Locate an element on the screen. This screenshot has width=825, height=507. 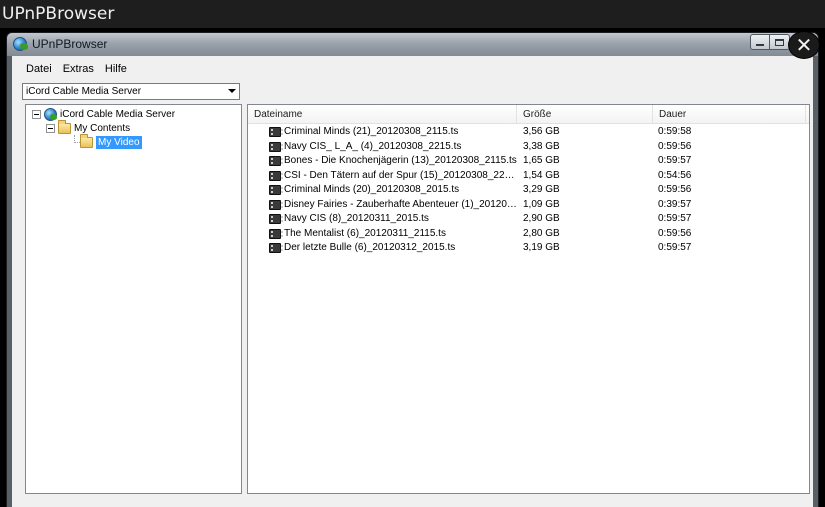
caption-buttons is located at coordinates (770, 42).